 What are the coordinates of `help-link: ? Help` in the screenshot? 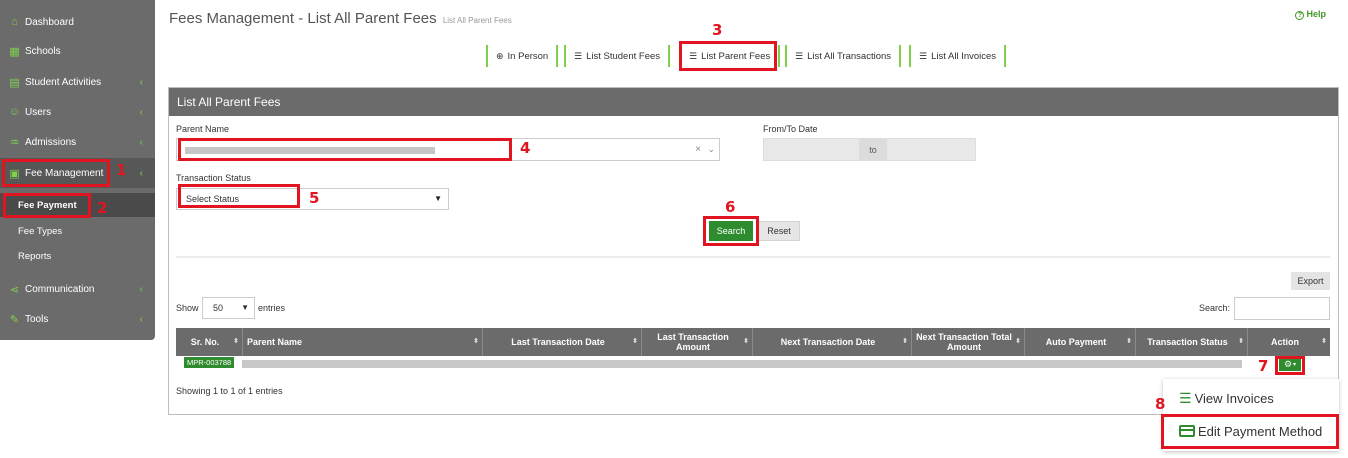 It's located at (1310, 14).